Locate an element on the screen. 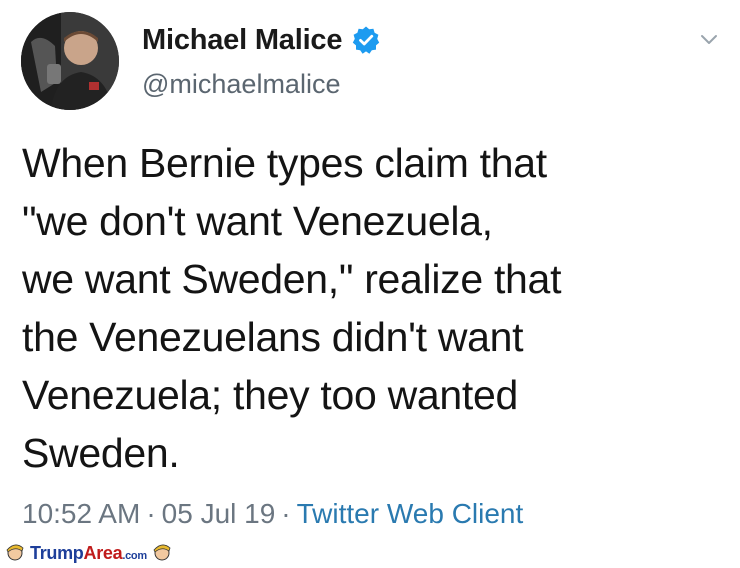 Image resolution: width=740 pixels, height=568 pixels. user-handle: @michaelmalice is located at coordinates (261, 84).